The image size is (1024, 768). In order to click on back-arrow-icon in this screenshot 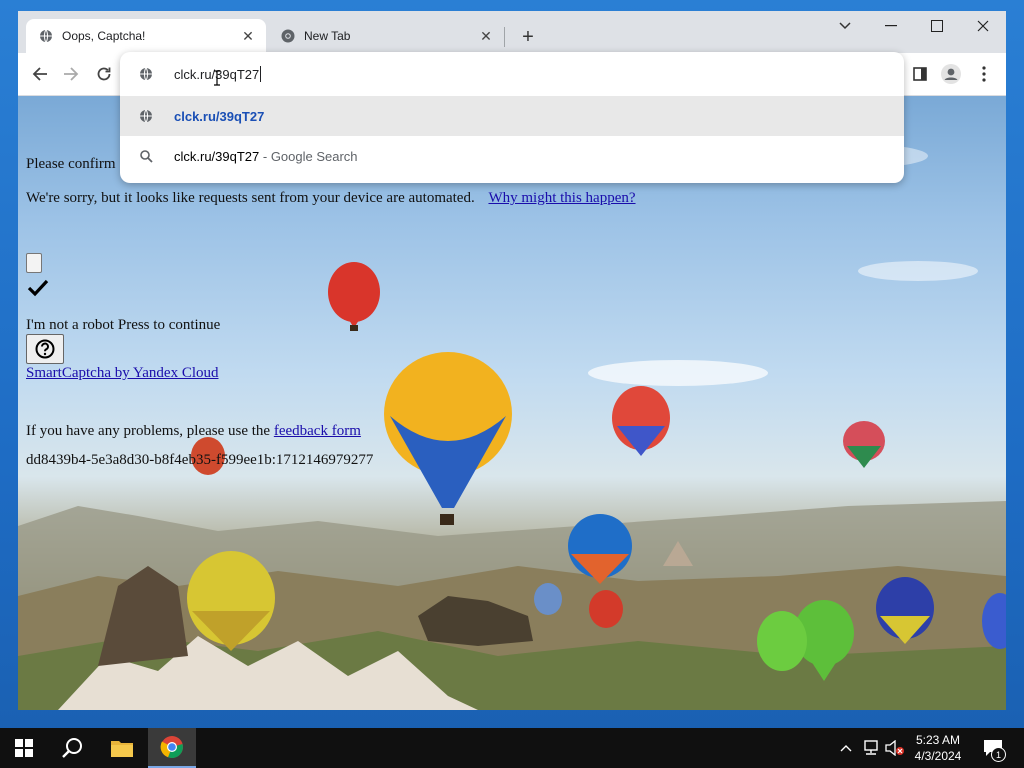, I will do `click(39, 74)`.